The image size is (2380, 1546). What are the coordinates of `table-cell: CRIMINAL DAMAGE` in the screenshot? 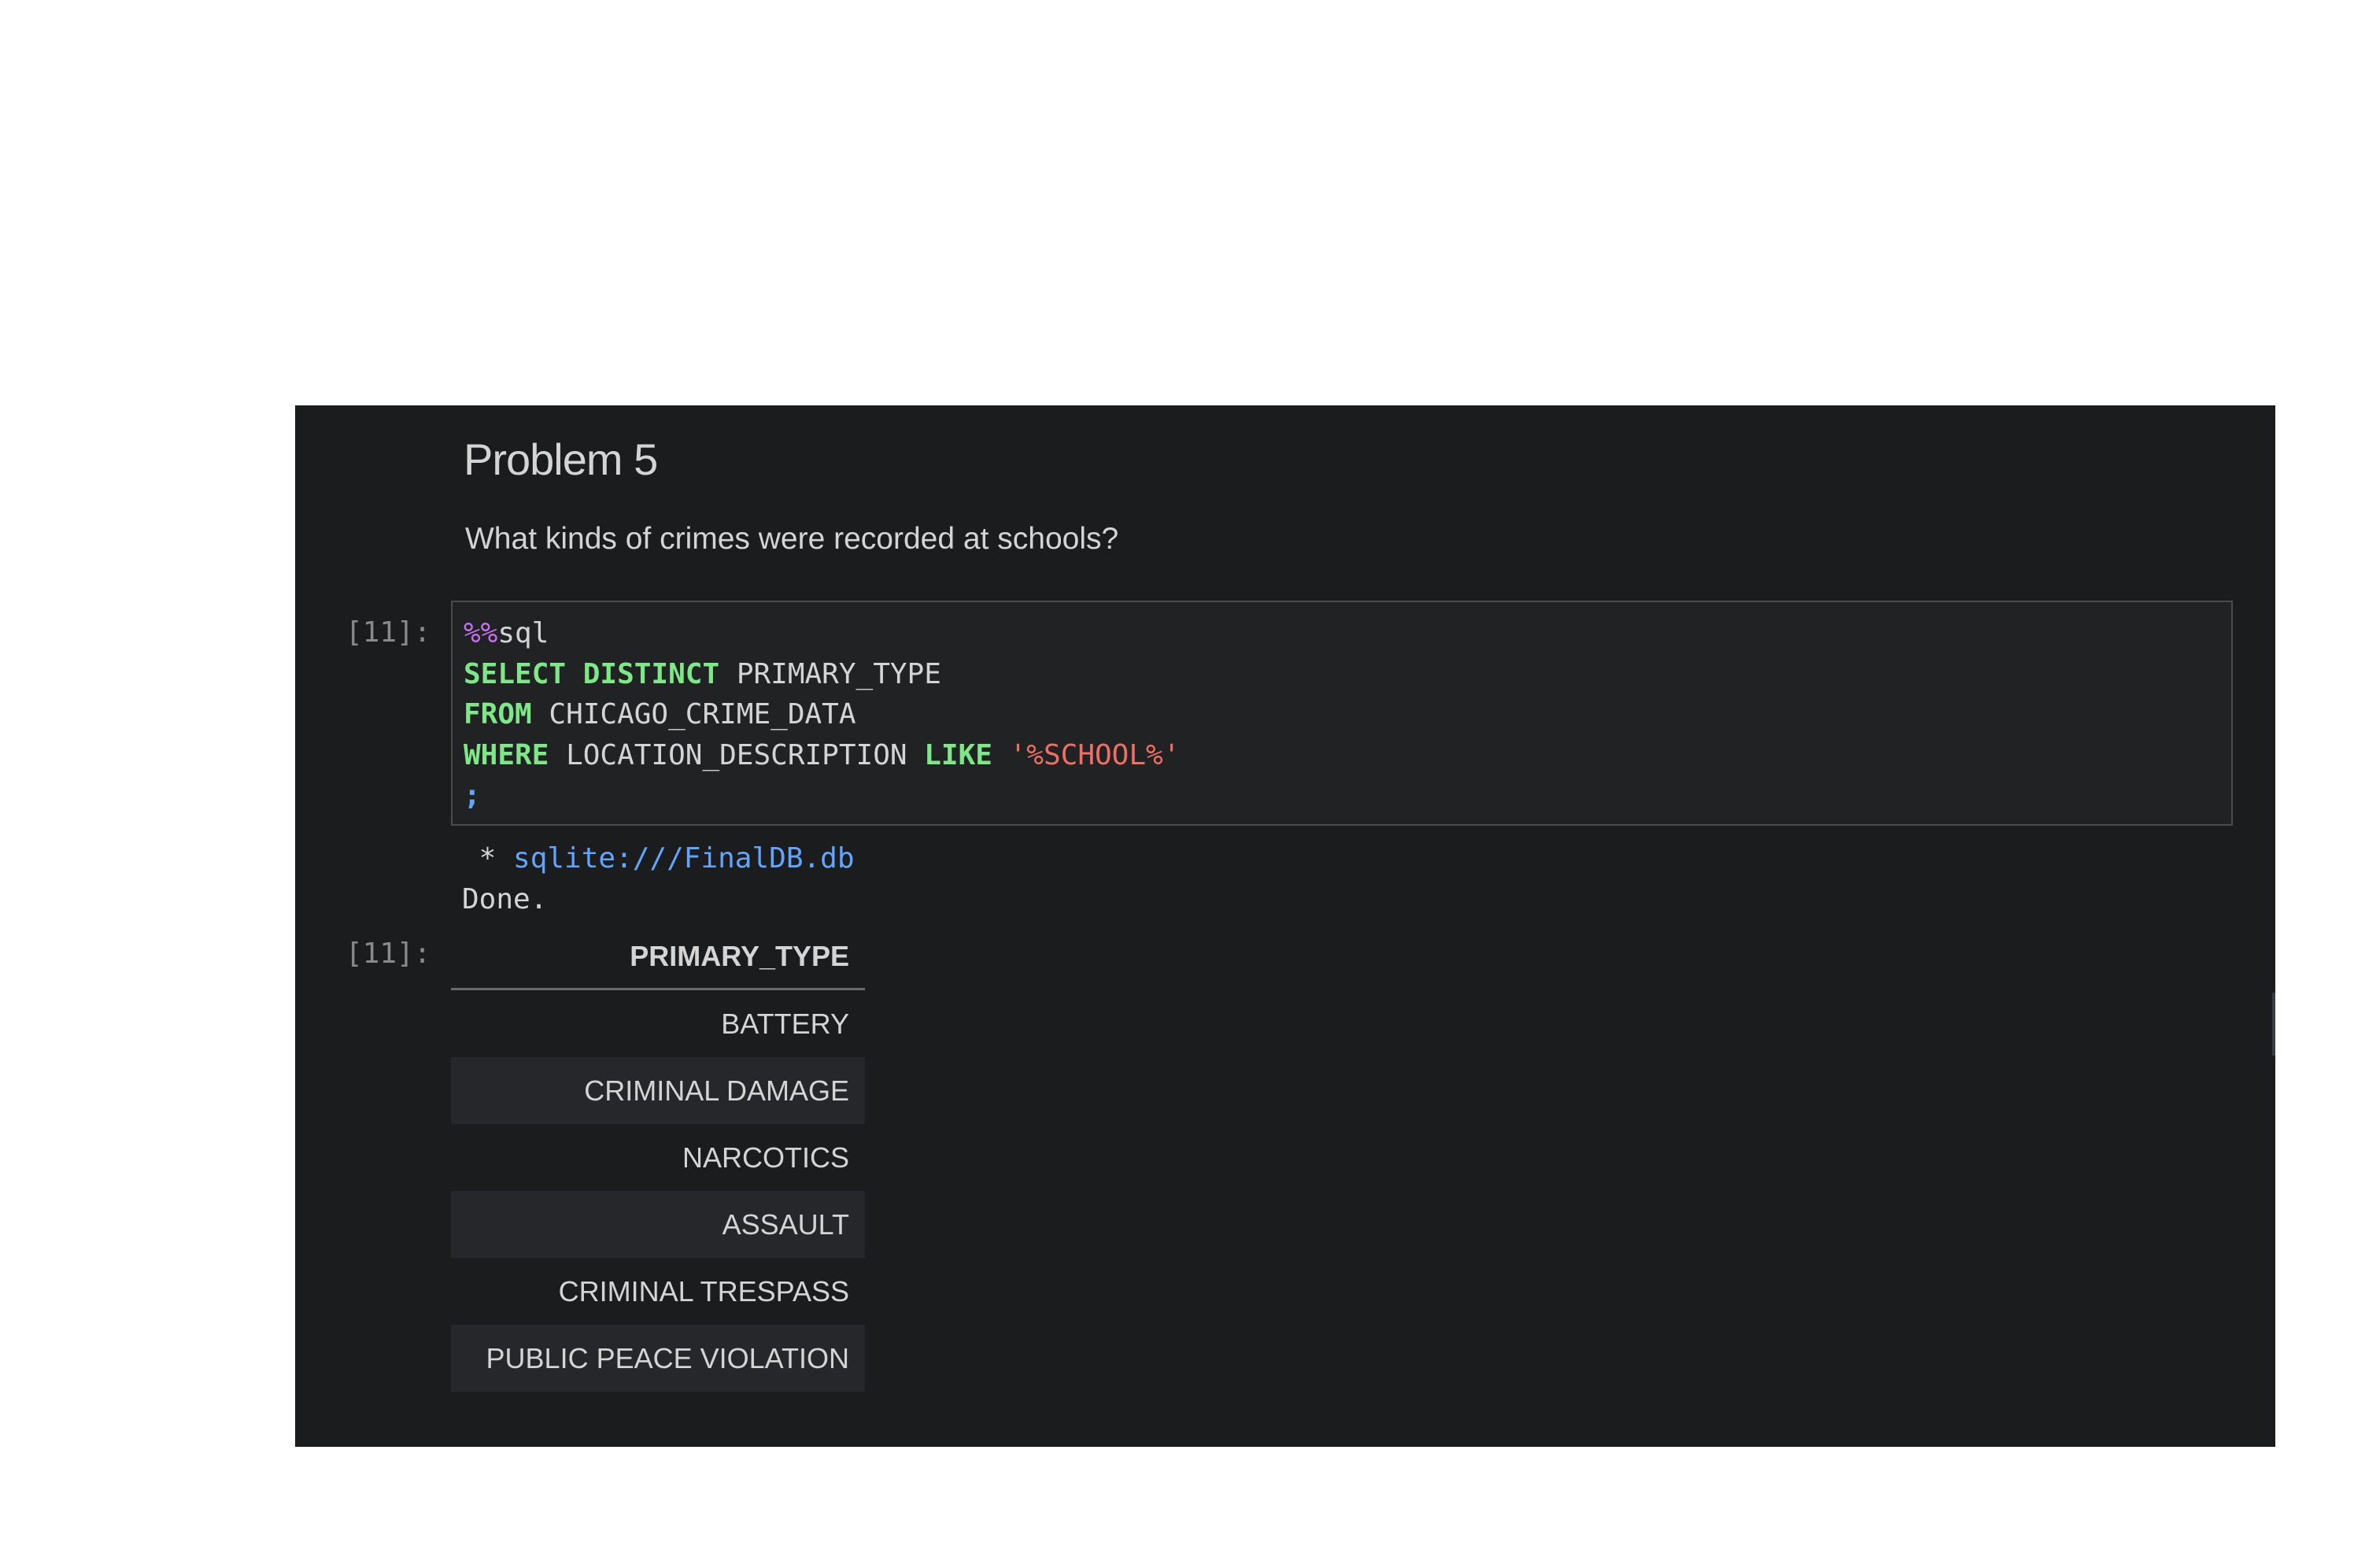 It's located at (658, 1090).